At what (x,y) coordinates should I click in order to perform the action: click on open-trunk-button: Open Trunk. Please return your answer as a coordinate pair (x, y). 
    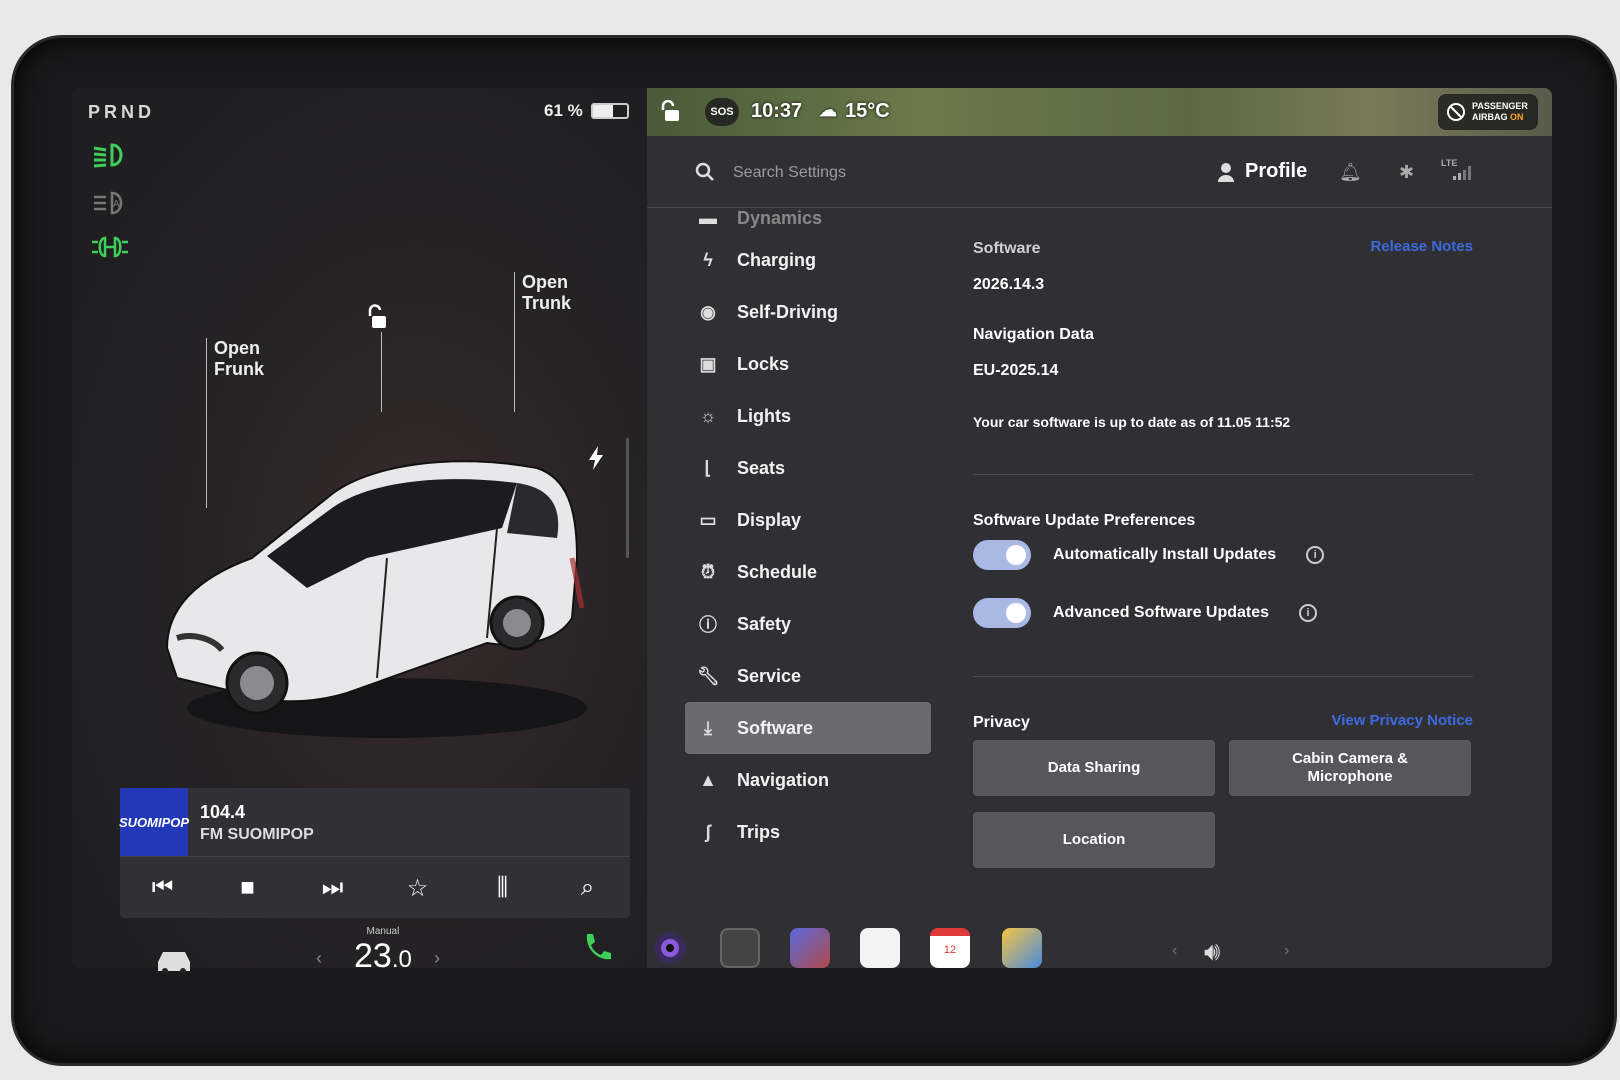
    Looking at the image, I should click on (546, 293).